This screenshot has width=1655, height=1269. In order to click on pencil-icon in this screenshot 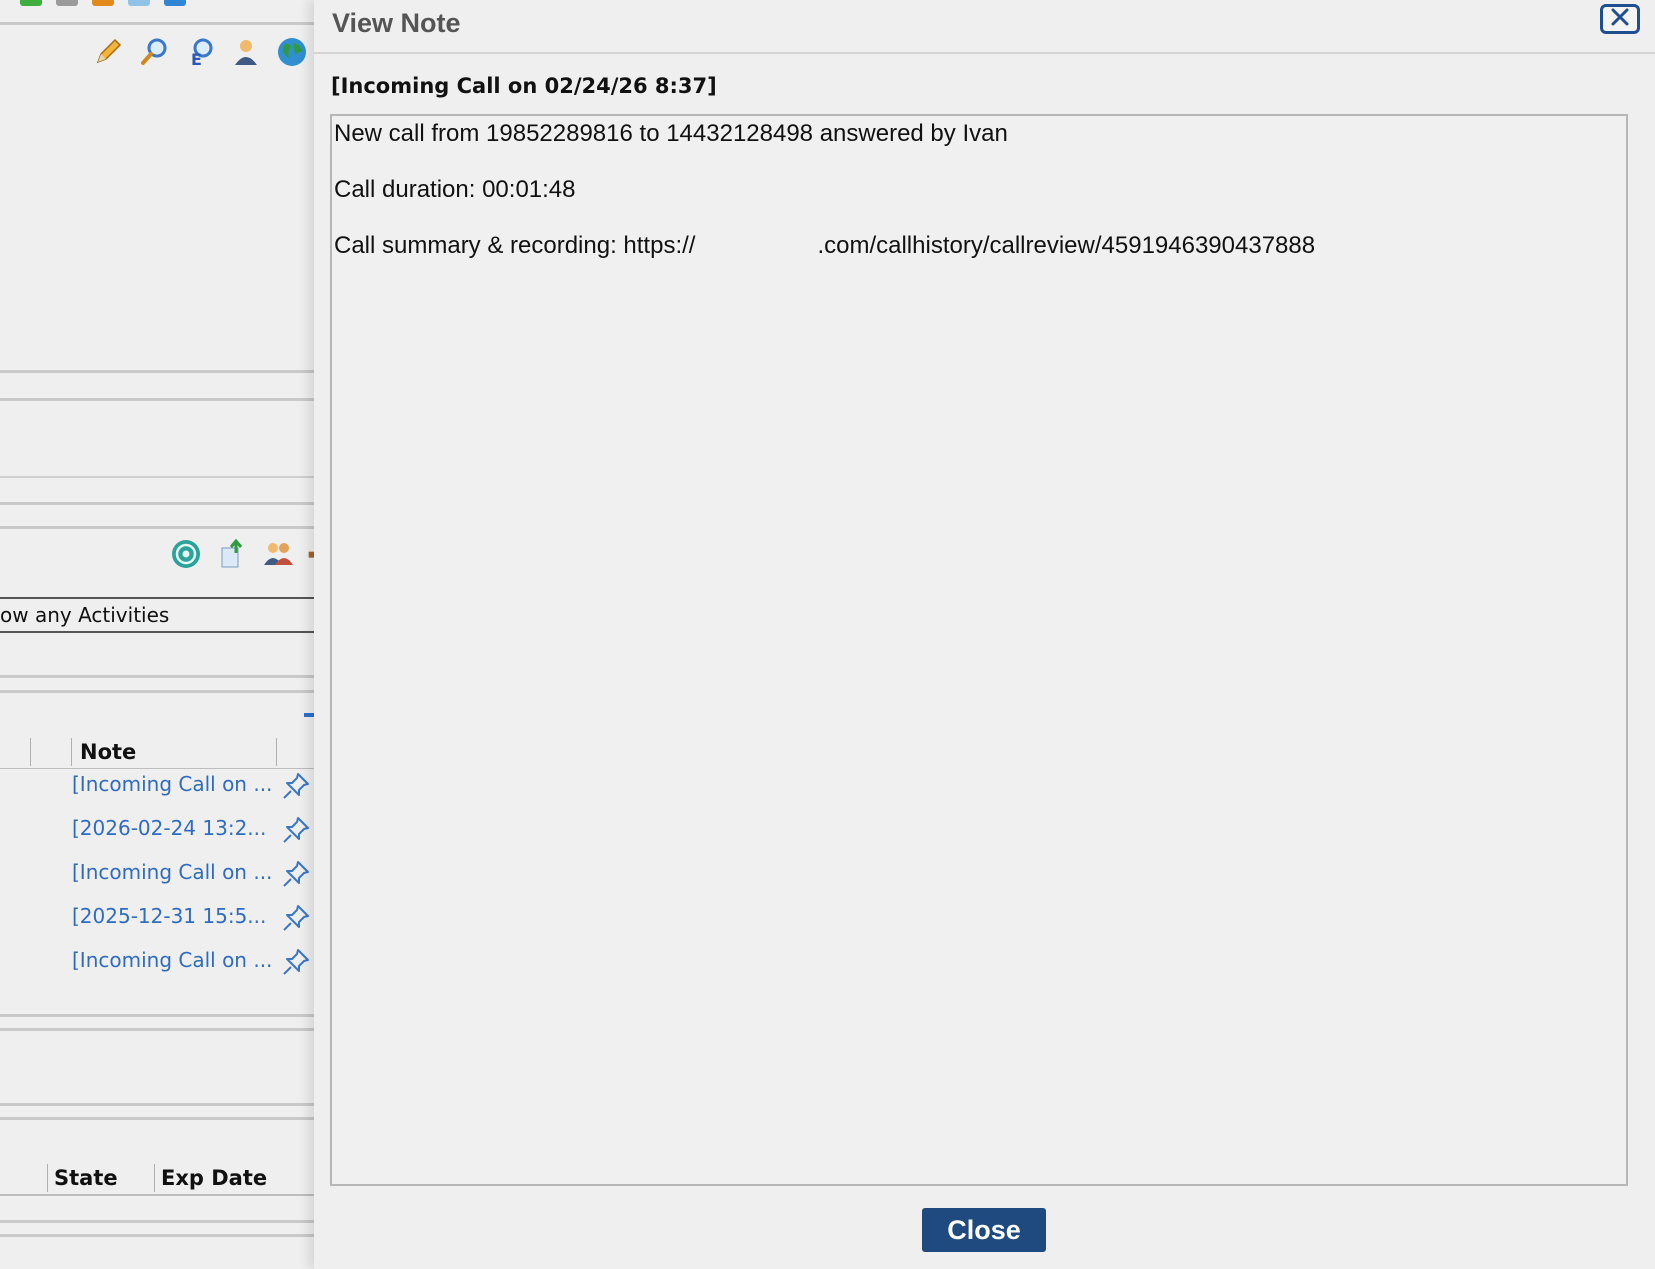, I will do `click(108, 52)`.